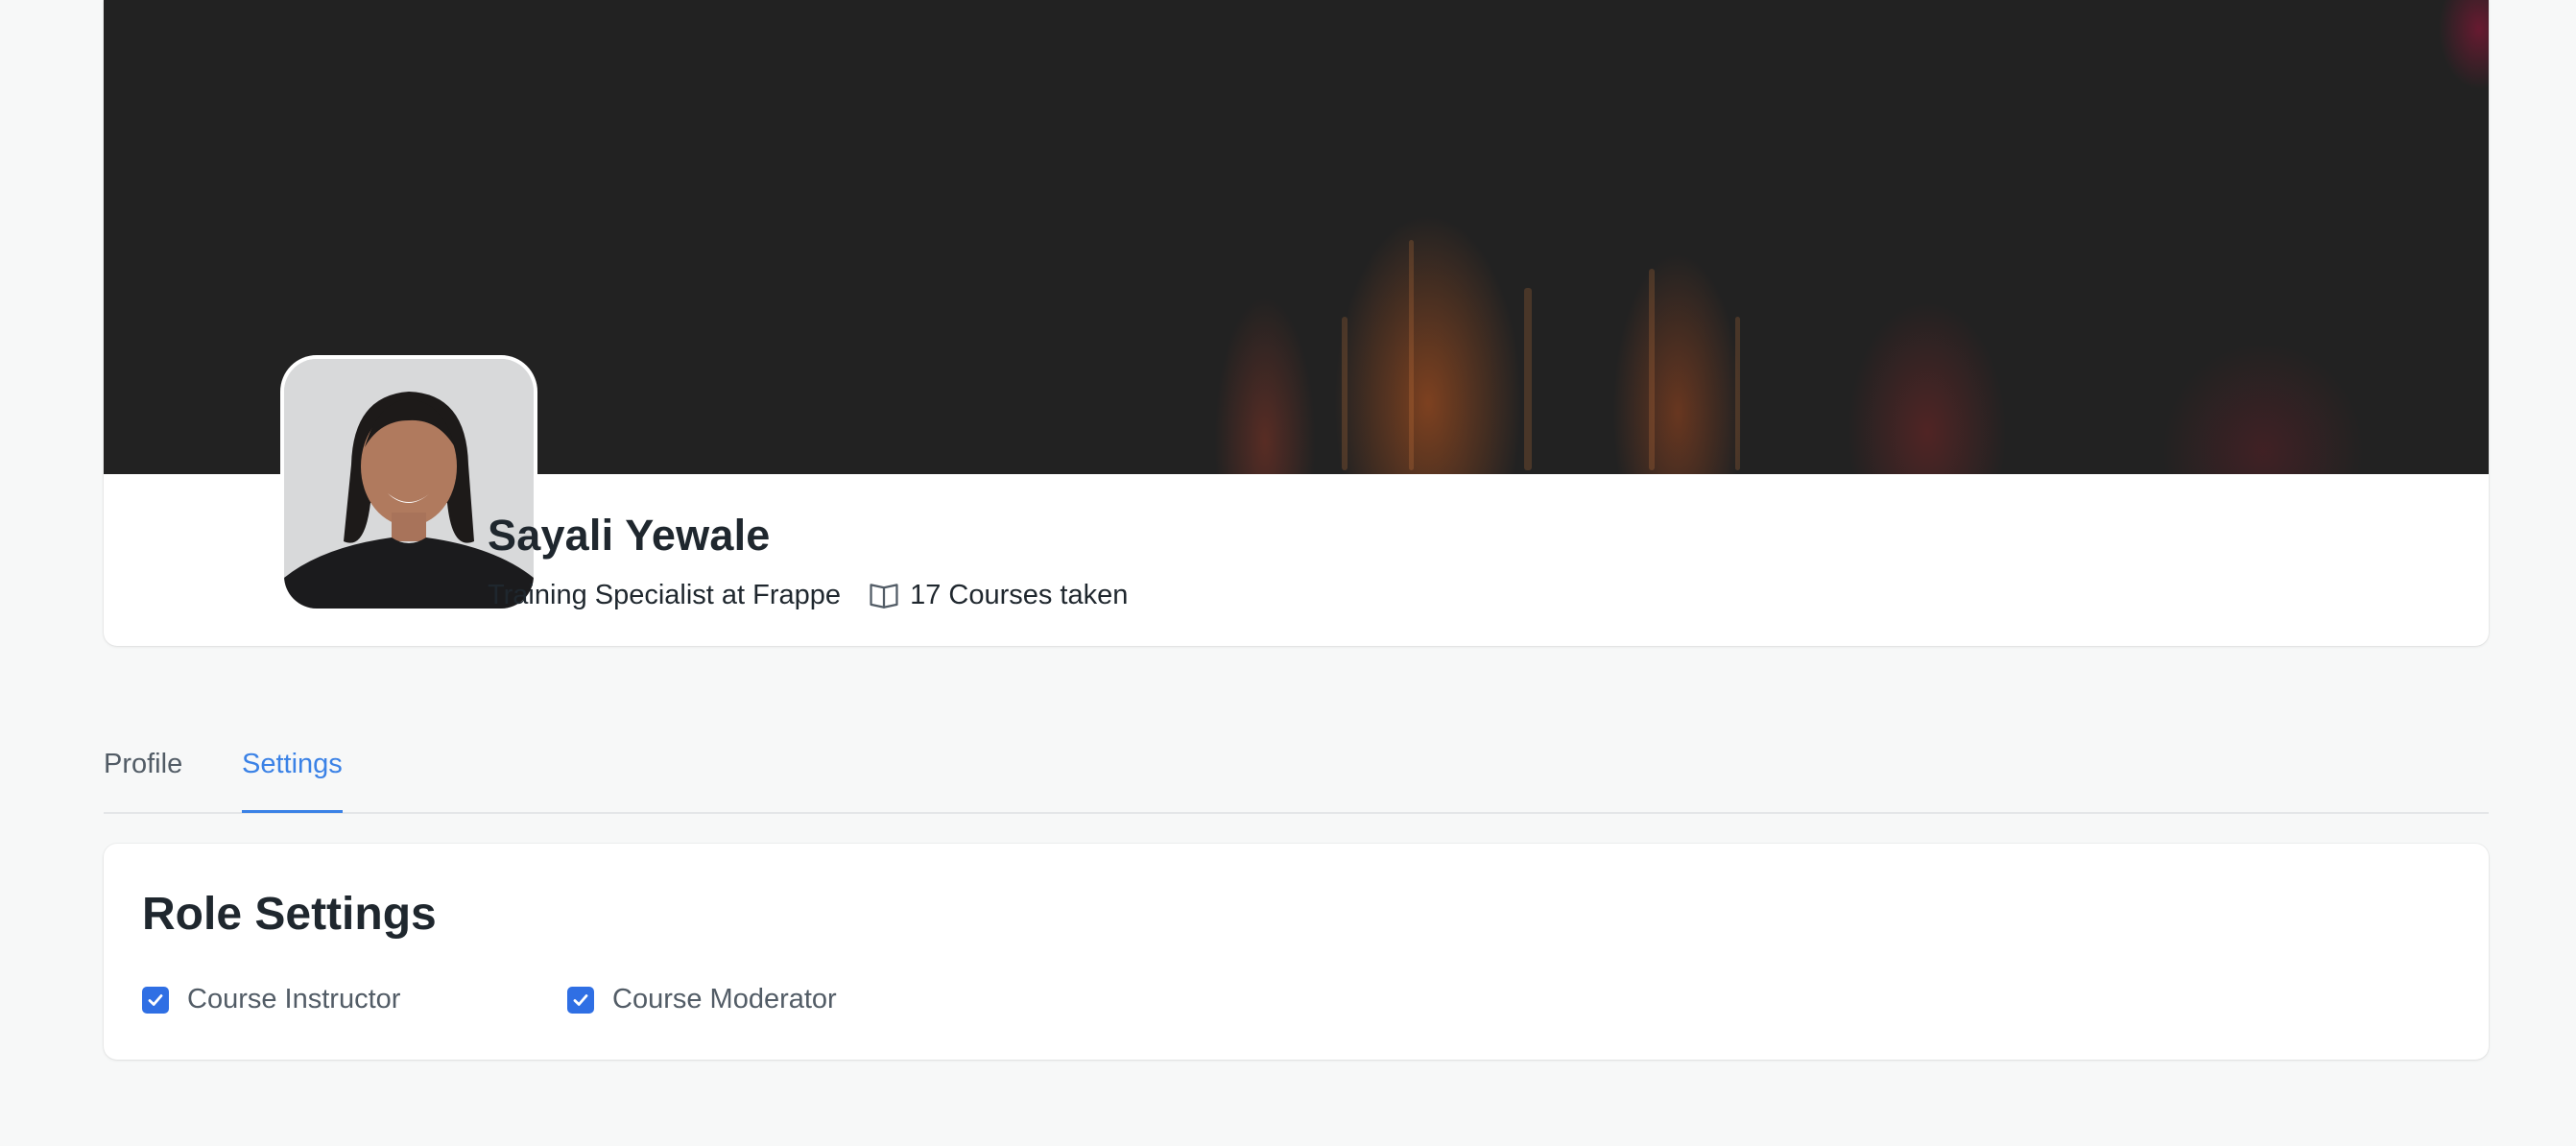  What do you see at coordinates (665, 594) in the screenshot?
I see `user-headline: Training Specialist at Frappe` at bounding box center [665, 594].